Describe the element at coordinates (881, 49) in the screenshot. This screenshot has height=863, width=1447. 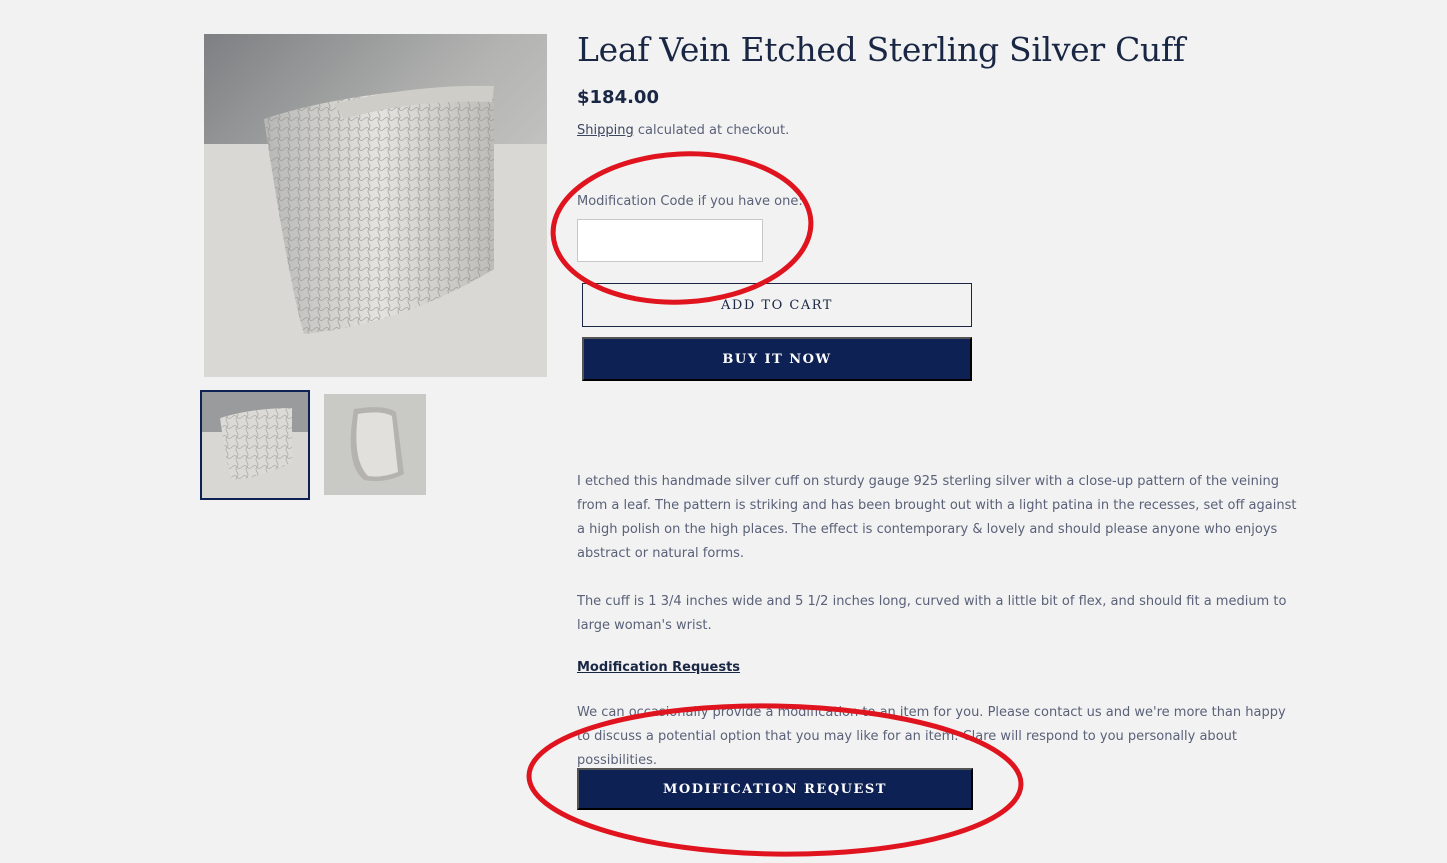
I see `product-title: Leaf Vein Etched Sterling Silver Cuff` at that location.